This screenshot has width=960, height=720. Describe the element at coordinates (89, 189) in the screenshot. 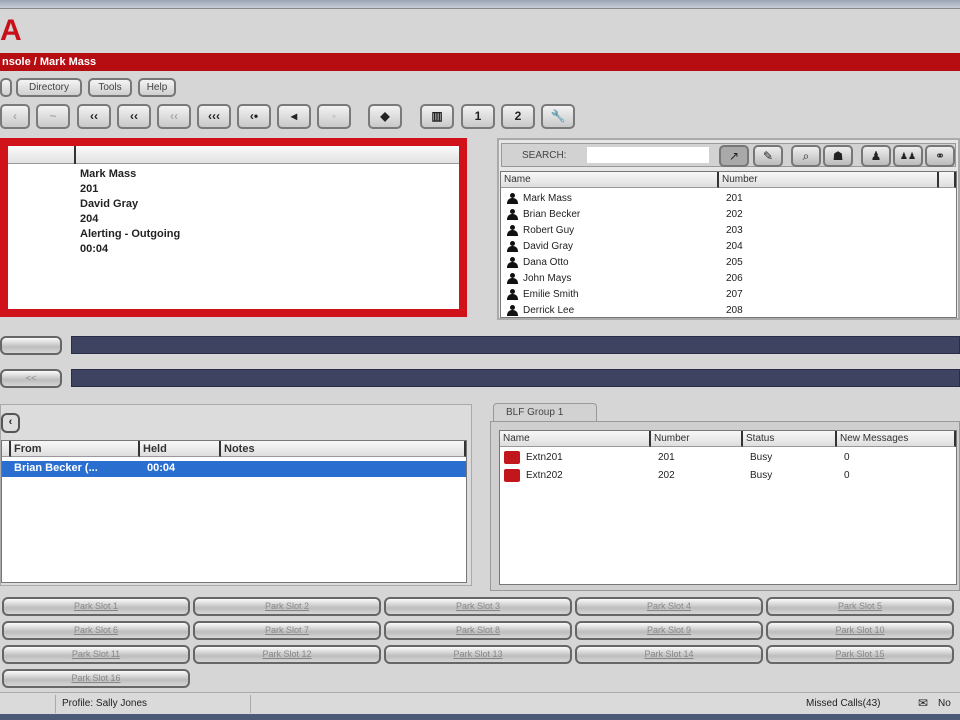

I see `caller-number: 201` at that location.